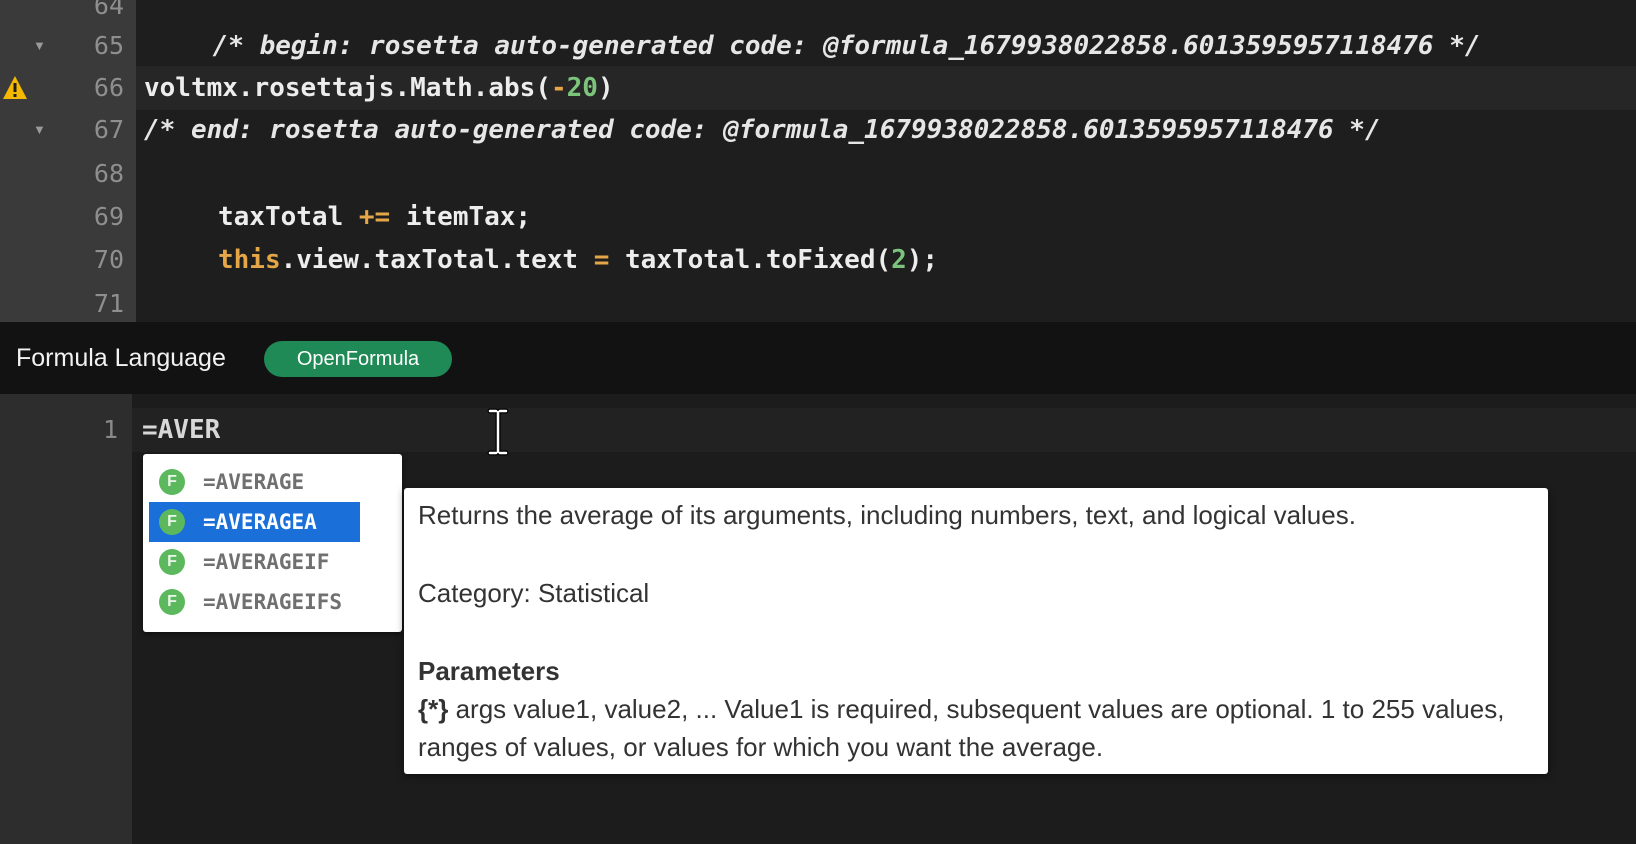 This screenshot has width=1636, height=844. What do you see at coordinates (498, 432) in the screenshot?
I see `text-cursor-icon` at bounding box center [498, 432].